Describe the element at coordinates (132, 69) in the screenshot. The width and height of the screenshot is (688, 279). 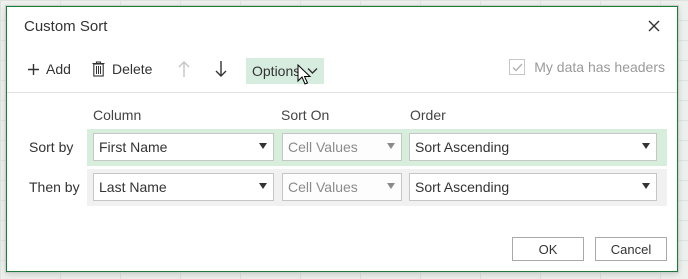
I see `delete-label: Delete` at that location.